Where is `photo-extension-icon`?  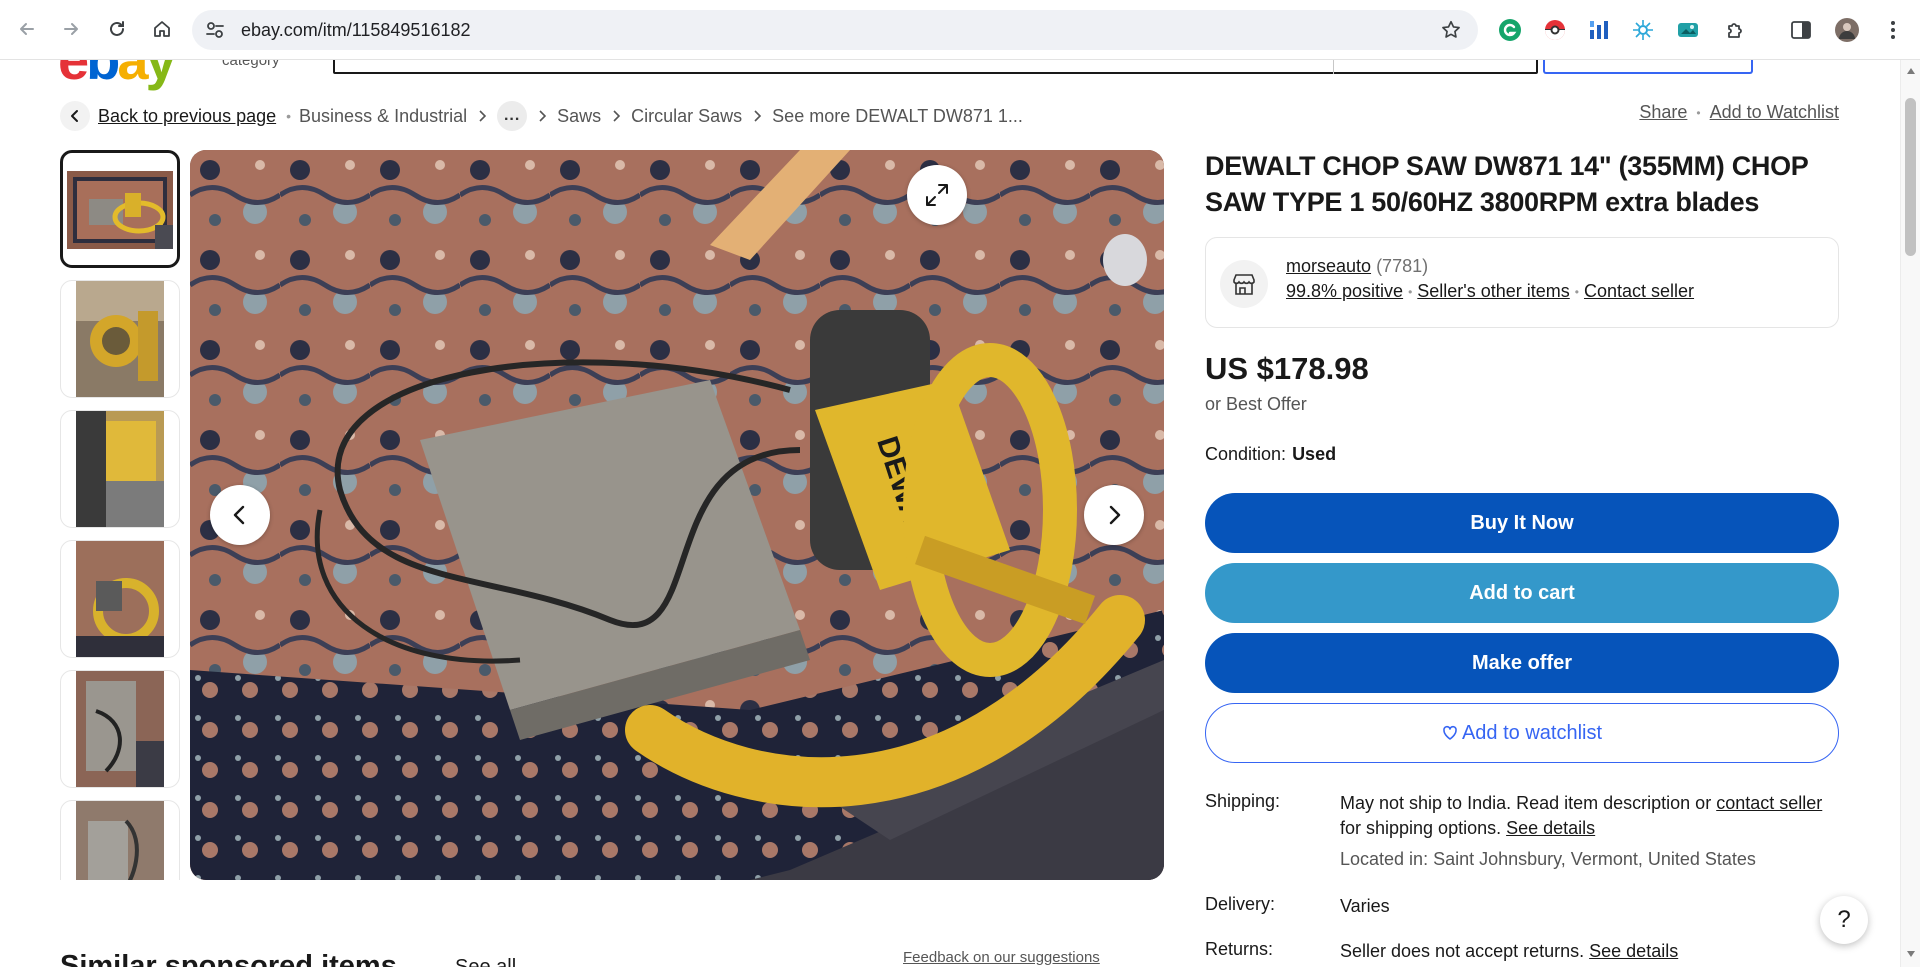 photo-extension-icon is located at coordinates (1688, 30).